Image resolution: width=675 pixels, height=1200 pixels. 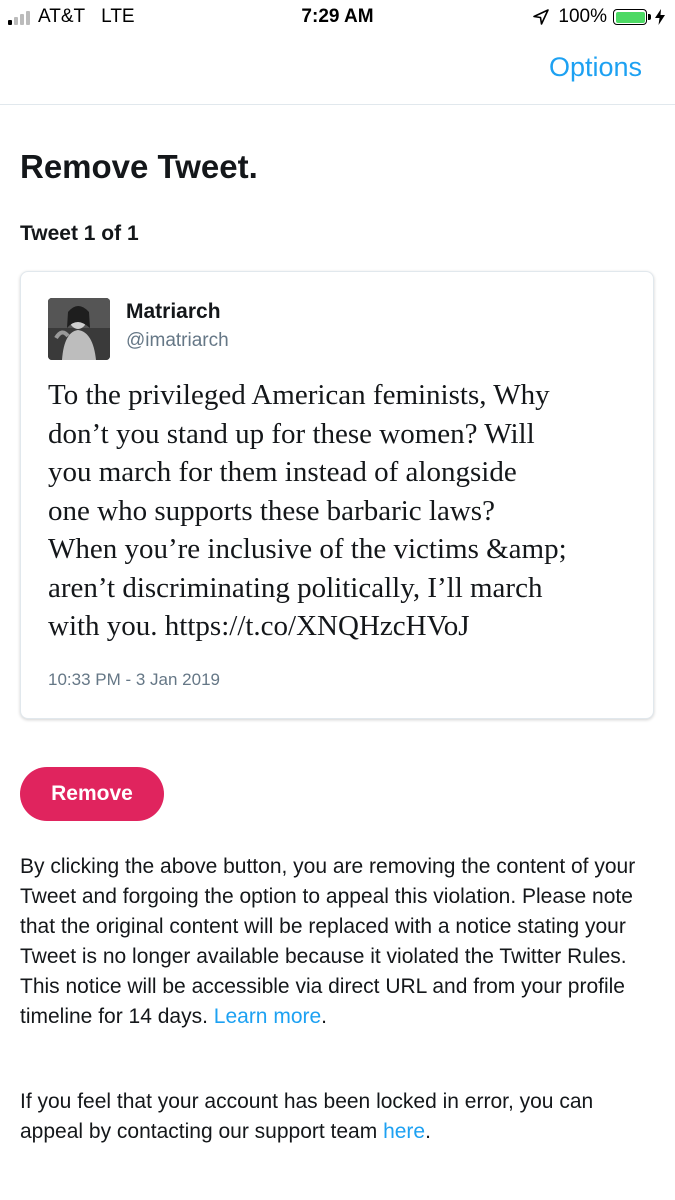 I want to click on learn-more-link: Learn more, so click(x=267, y=1016).